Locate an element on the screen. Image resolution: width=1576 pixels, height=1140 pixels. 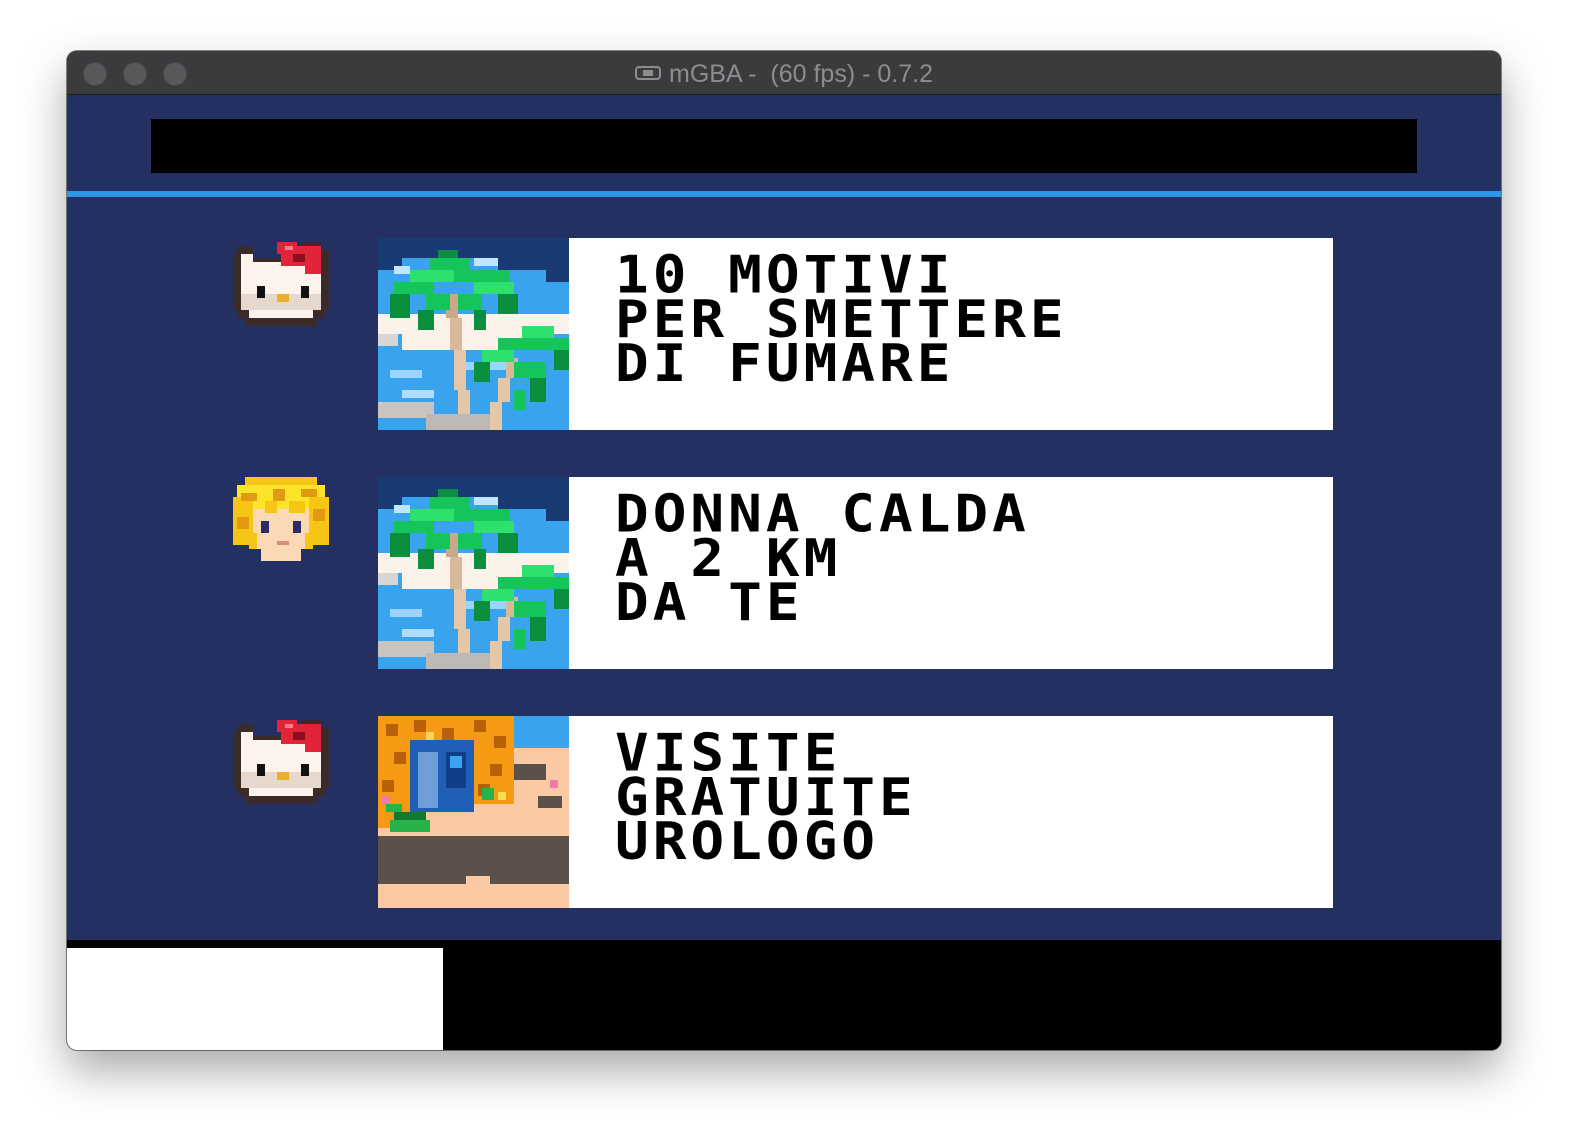
desert-cave-door-image is located at coordinates (474, 812).